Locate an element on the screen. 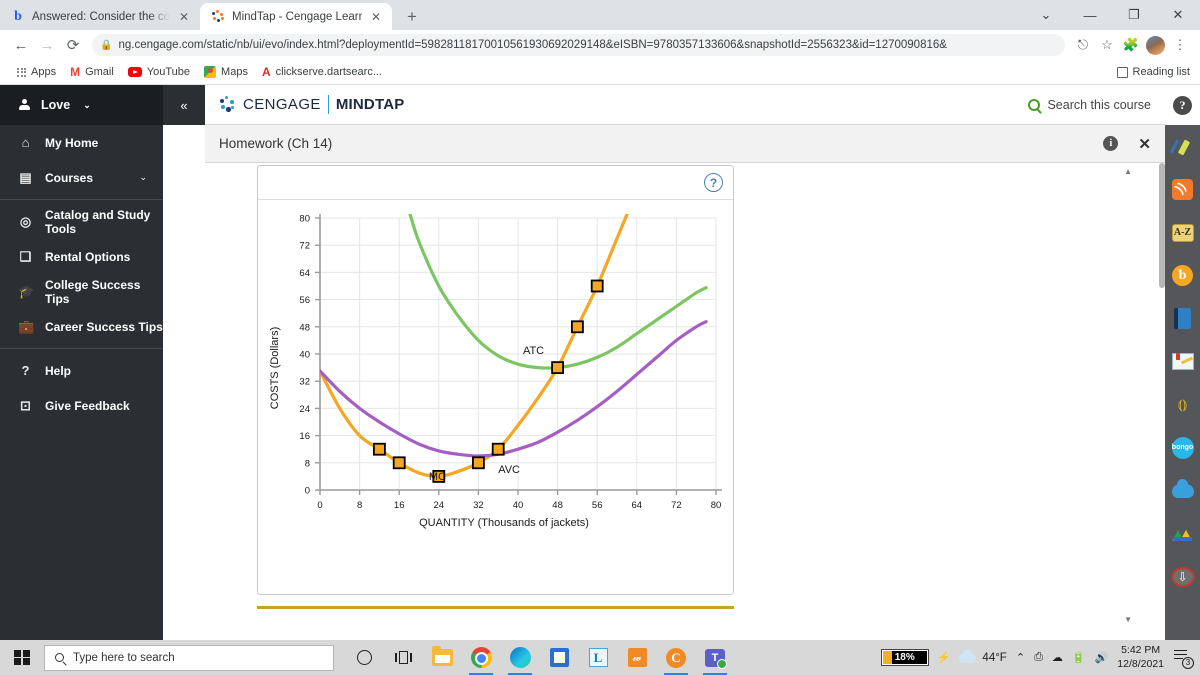  lockdown-browser-icon: L is located at coordinates (598, 657).